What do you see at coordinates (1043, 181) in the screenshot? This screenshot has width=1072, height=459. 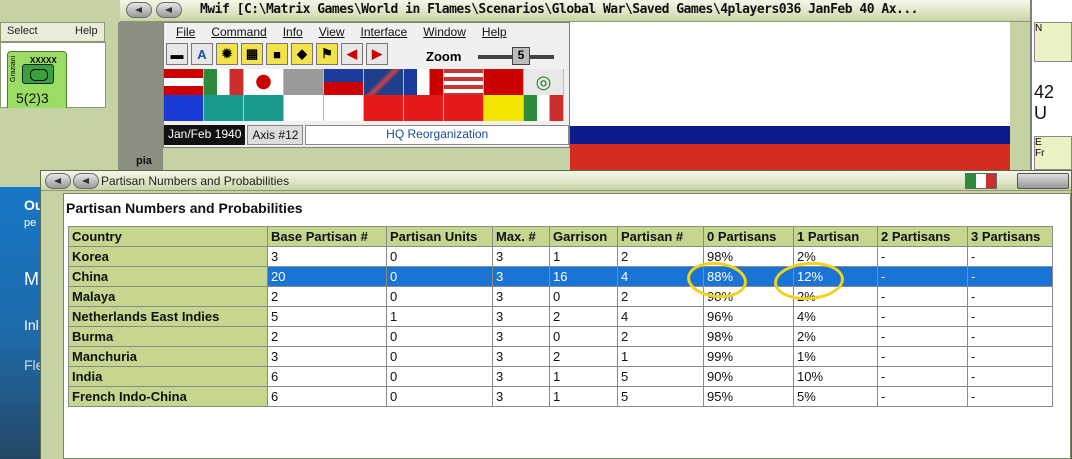 I see `close-button` at bounding box center [1043, 181].